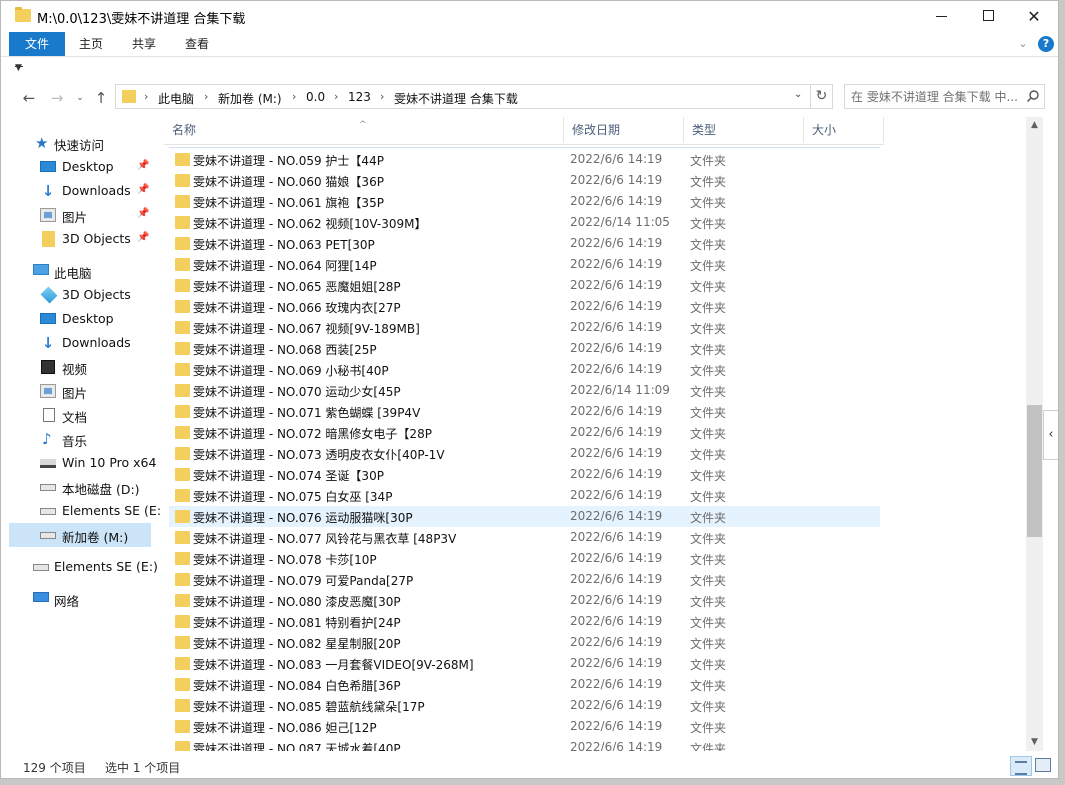 This screenshot has width=1065, height=785. I want to click on large-icons-view-button, so click(1043, 765).